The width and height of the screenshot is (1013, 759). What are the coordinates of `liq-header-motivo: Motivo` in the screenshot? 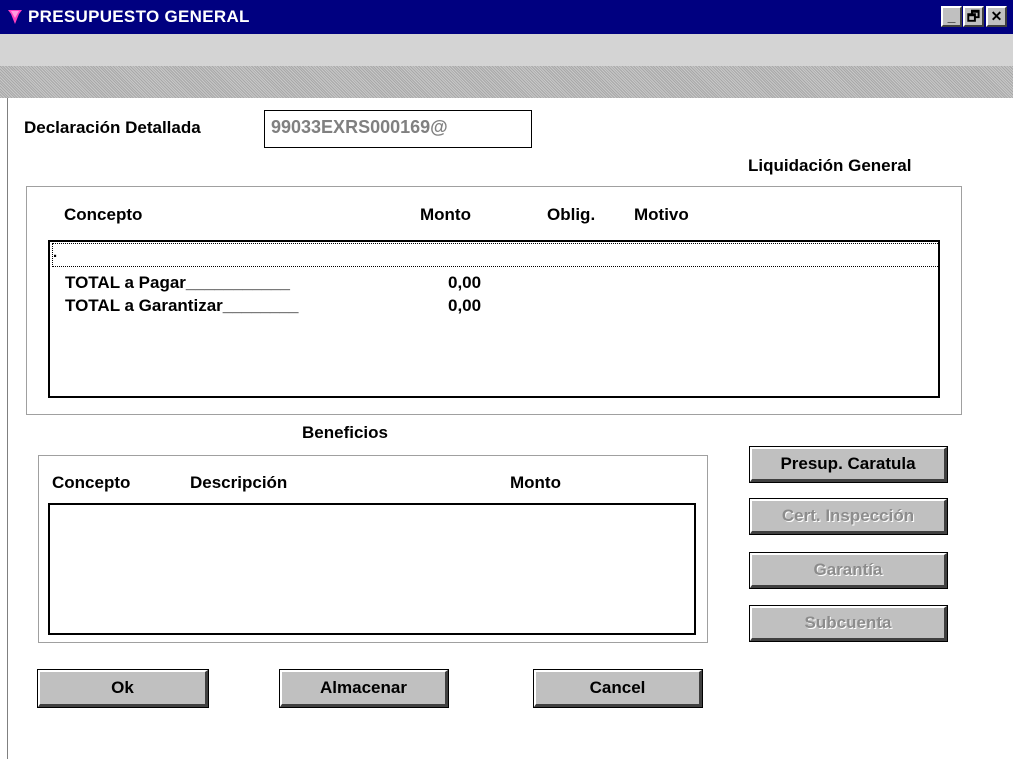 It's located at (661, 214).